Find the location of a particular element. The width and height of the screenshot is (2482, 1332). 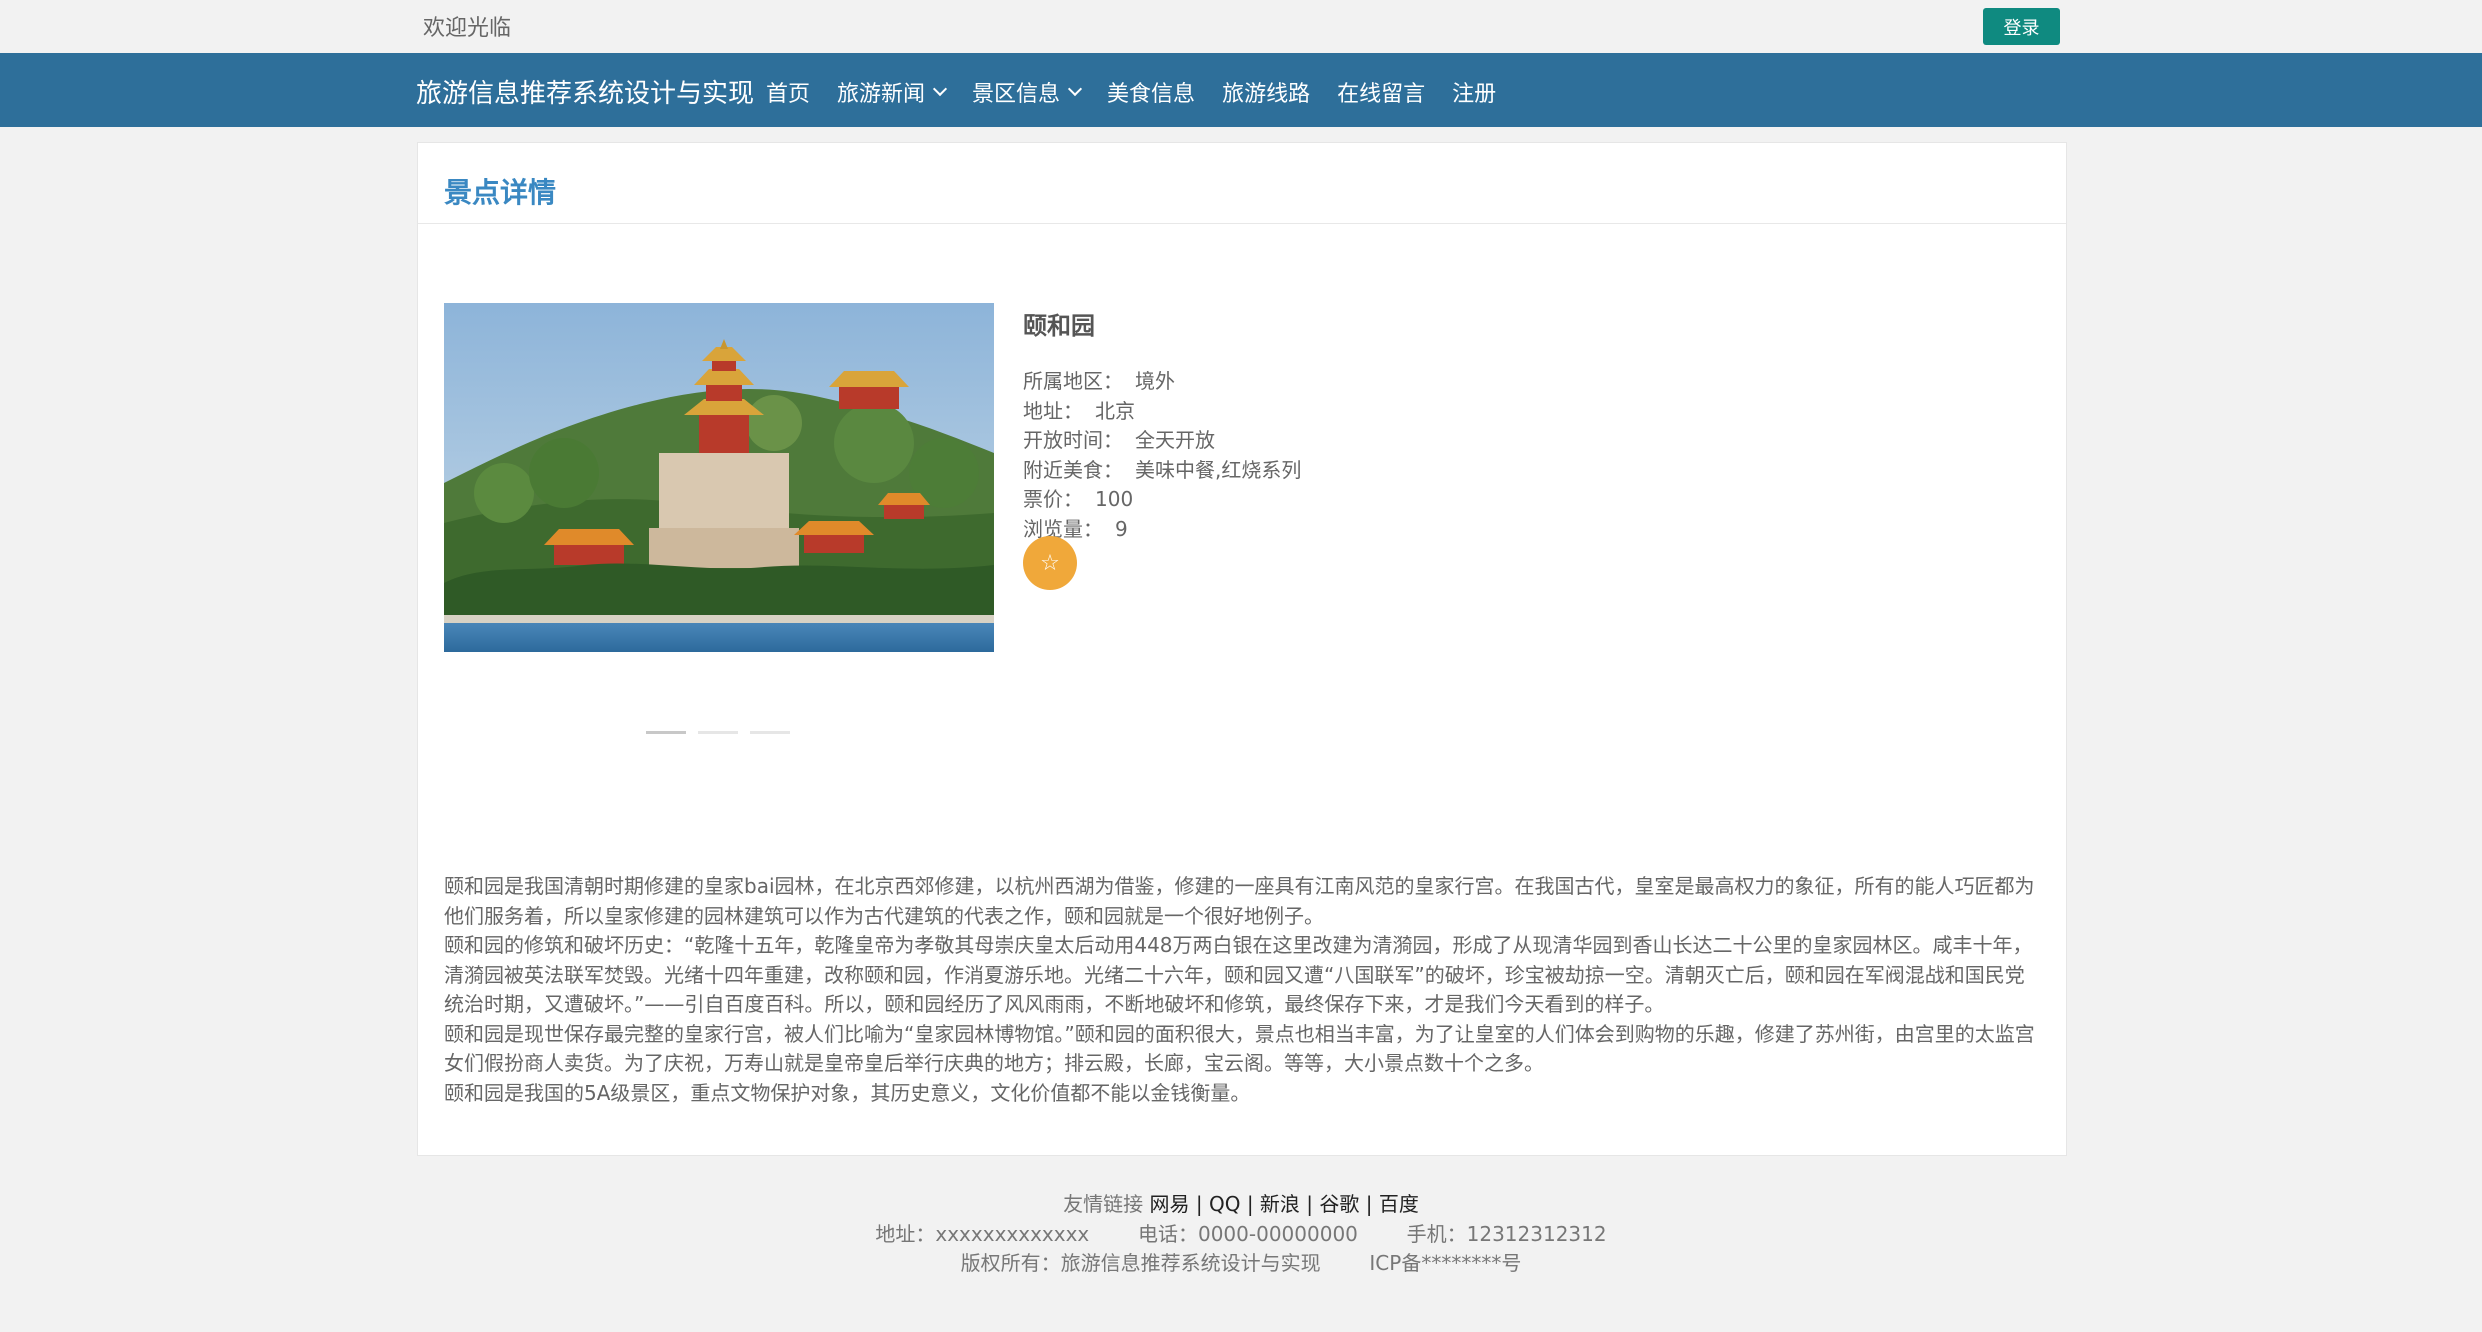

carousel-indicators is located at coordinates (718, 732).